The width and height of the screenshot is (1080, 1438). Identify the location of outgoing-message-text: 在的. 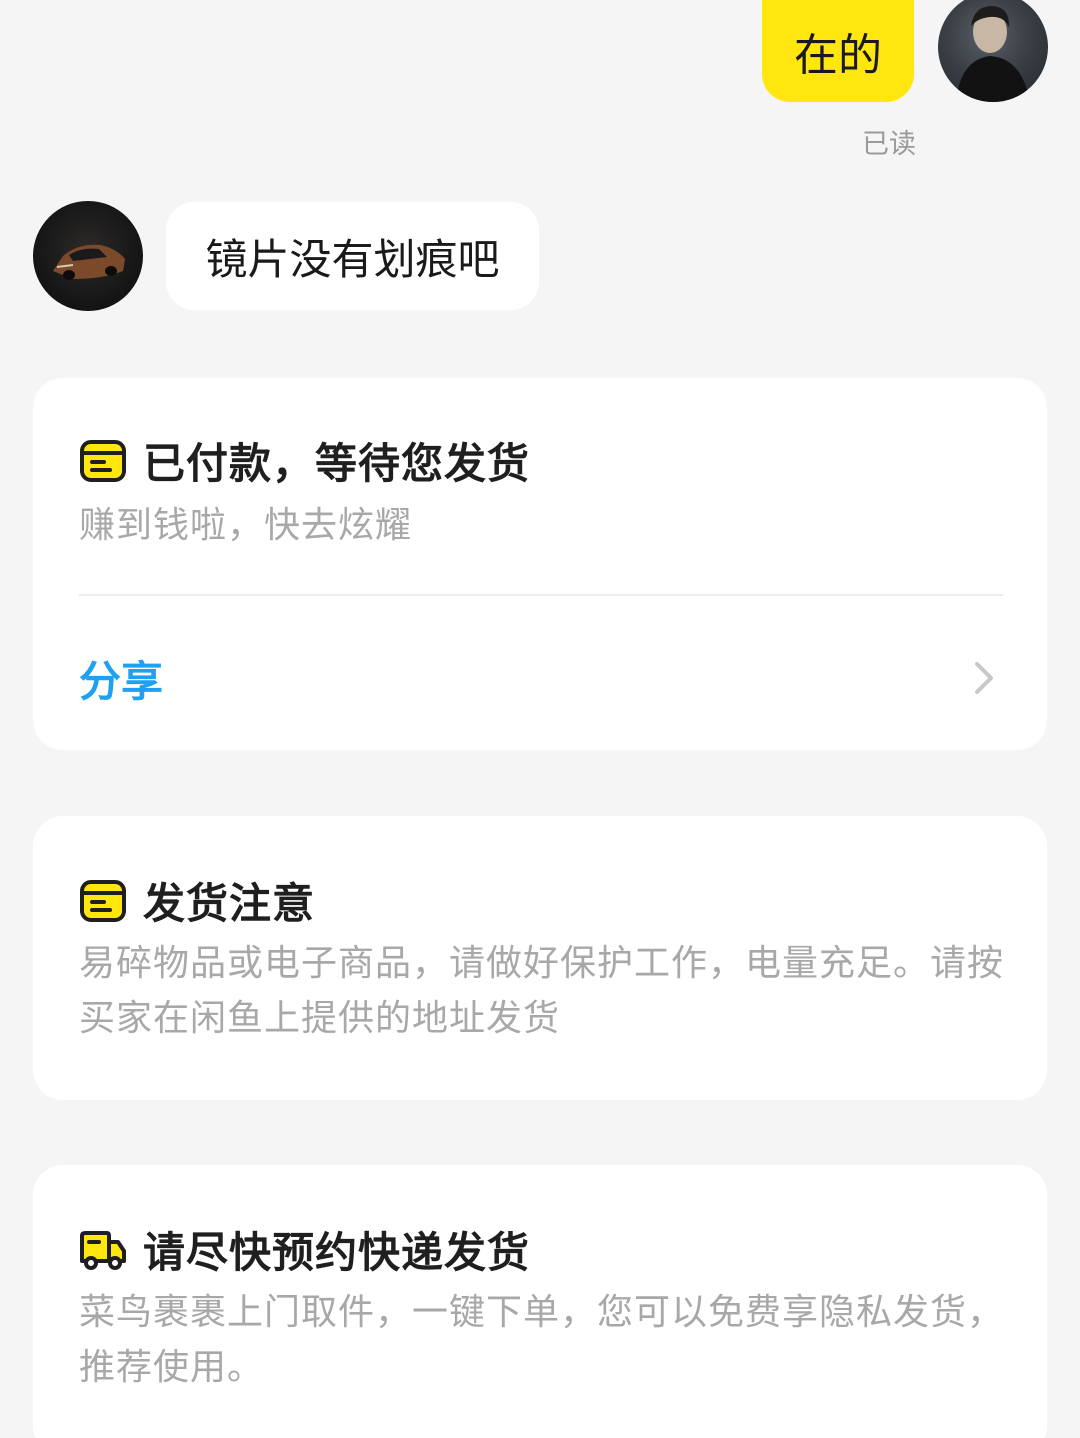
(838, 55).